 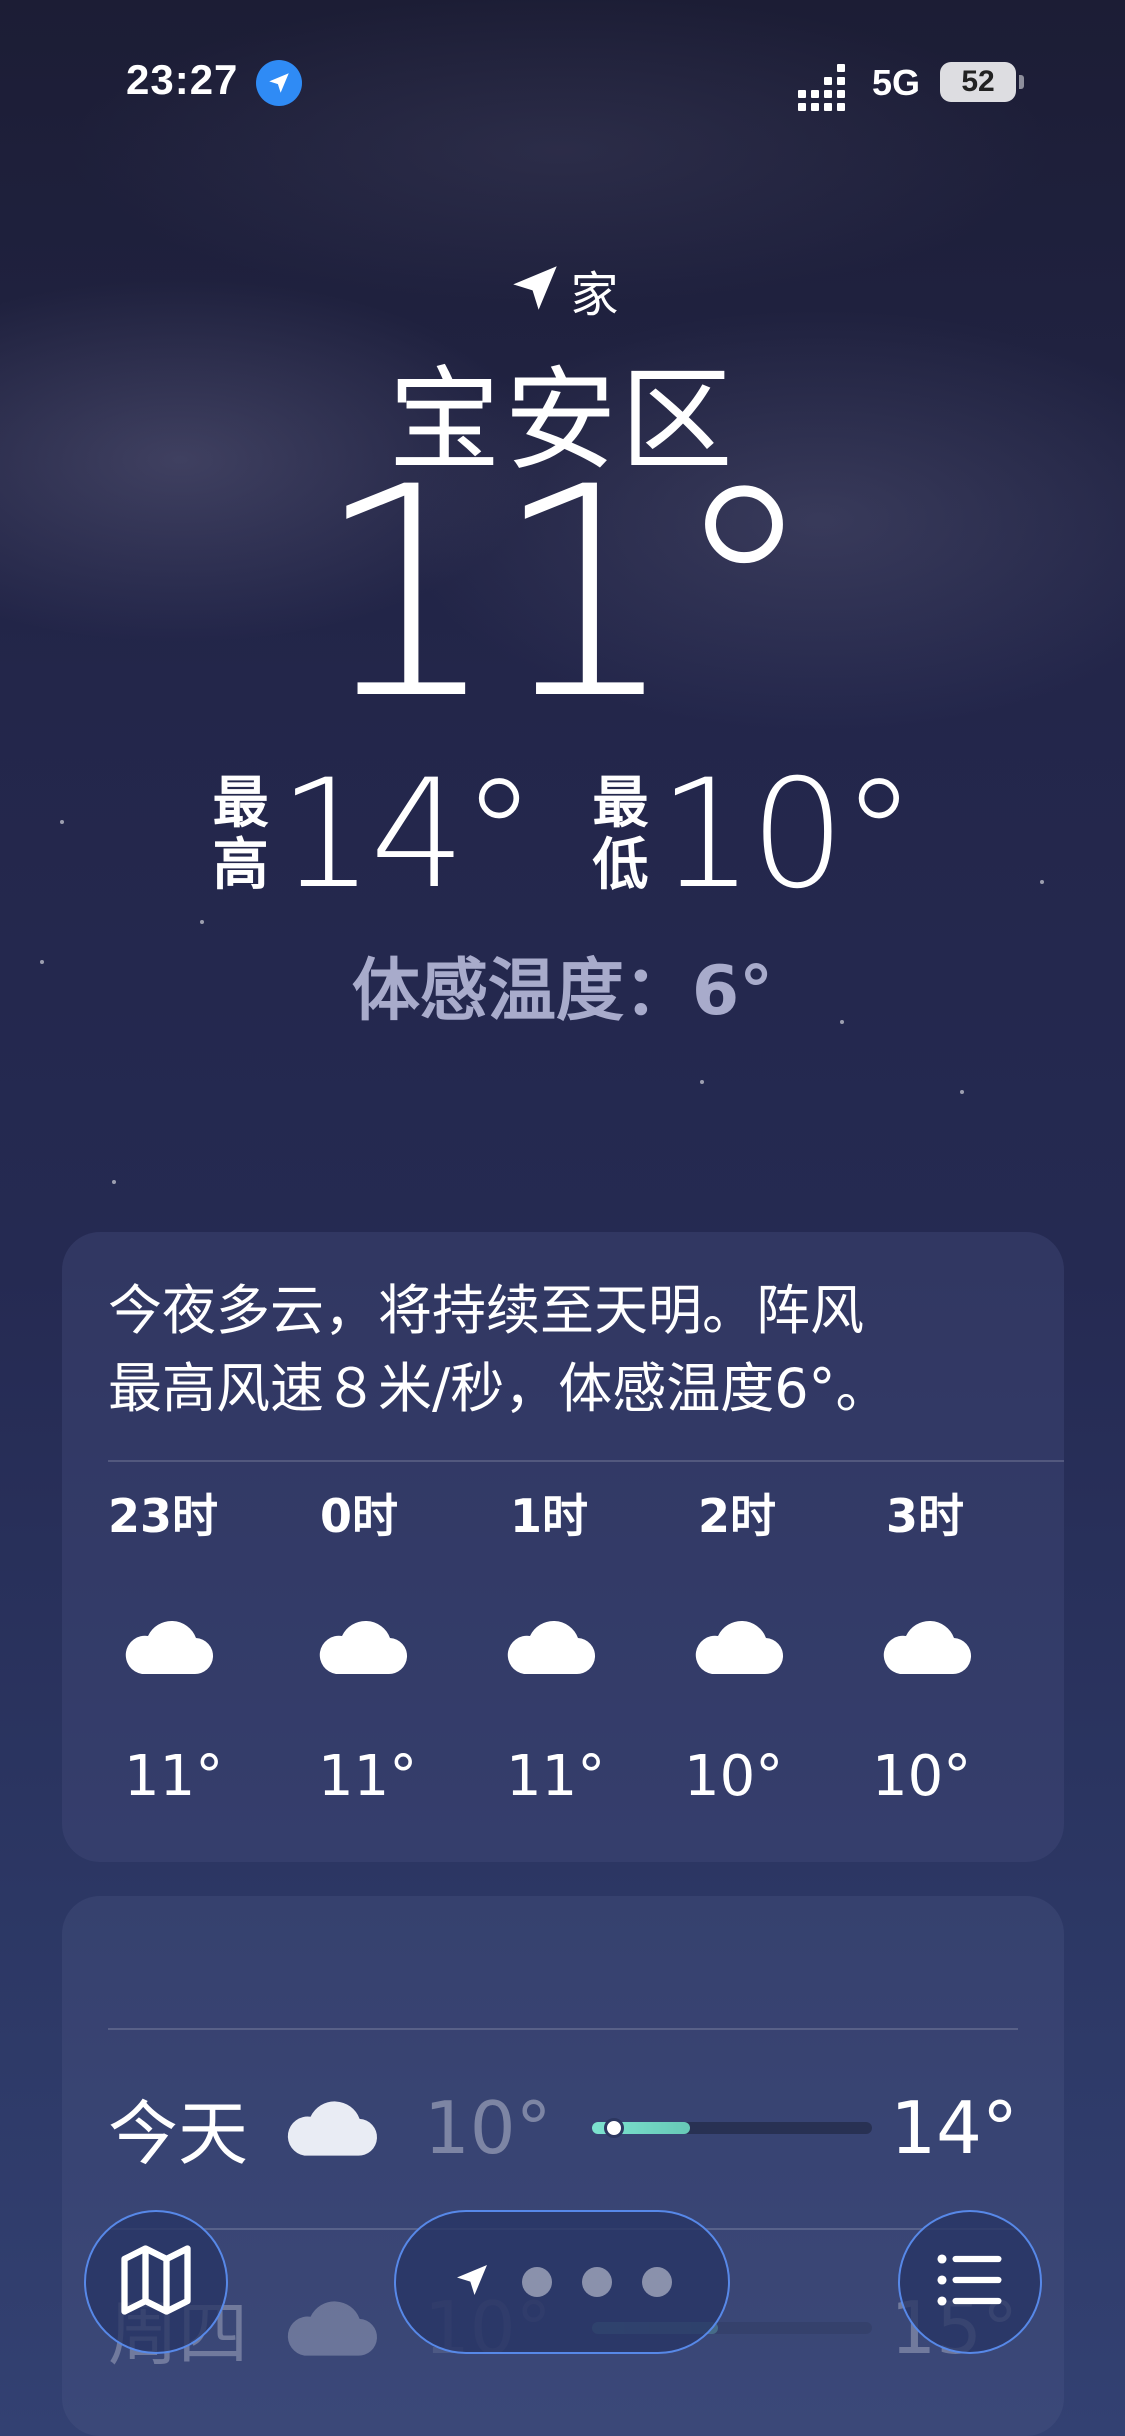 I want to click on map-icon, so click(x=156, y=2282).